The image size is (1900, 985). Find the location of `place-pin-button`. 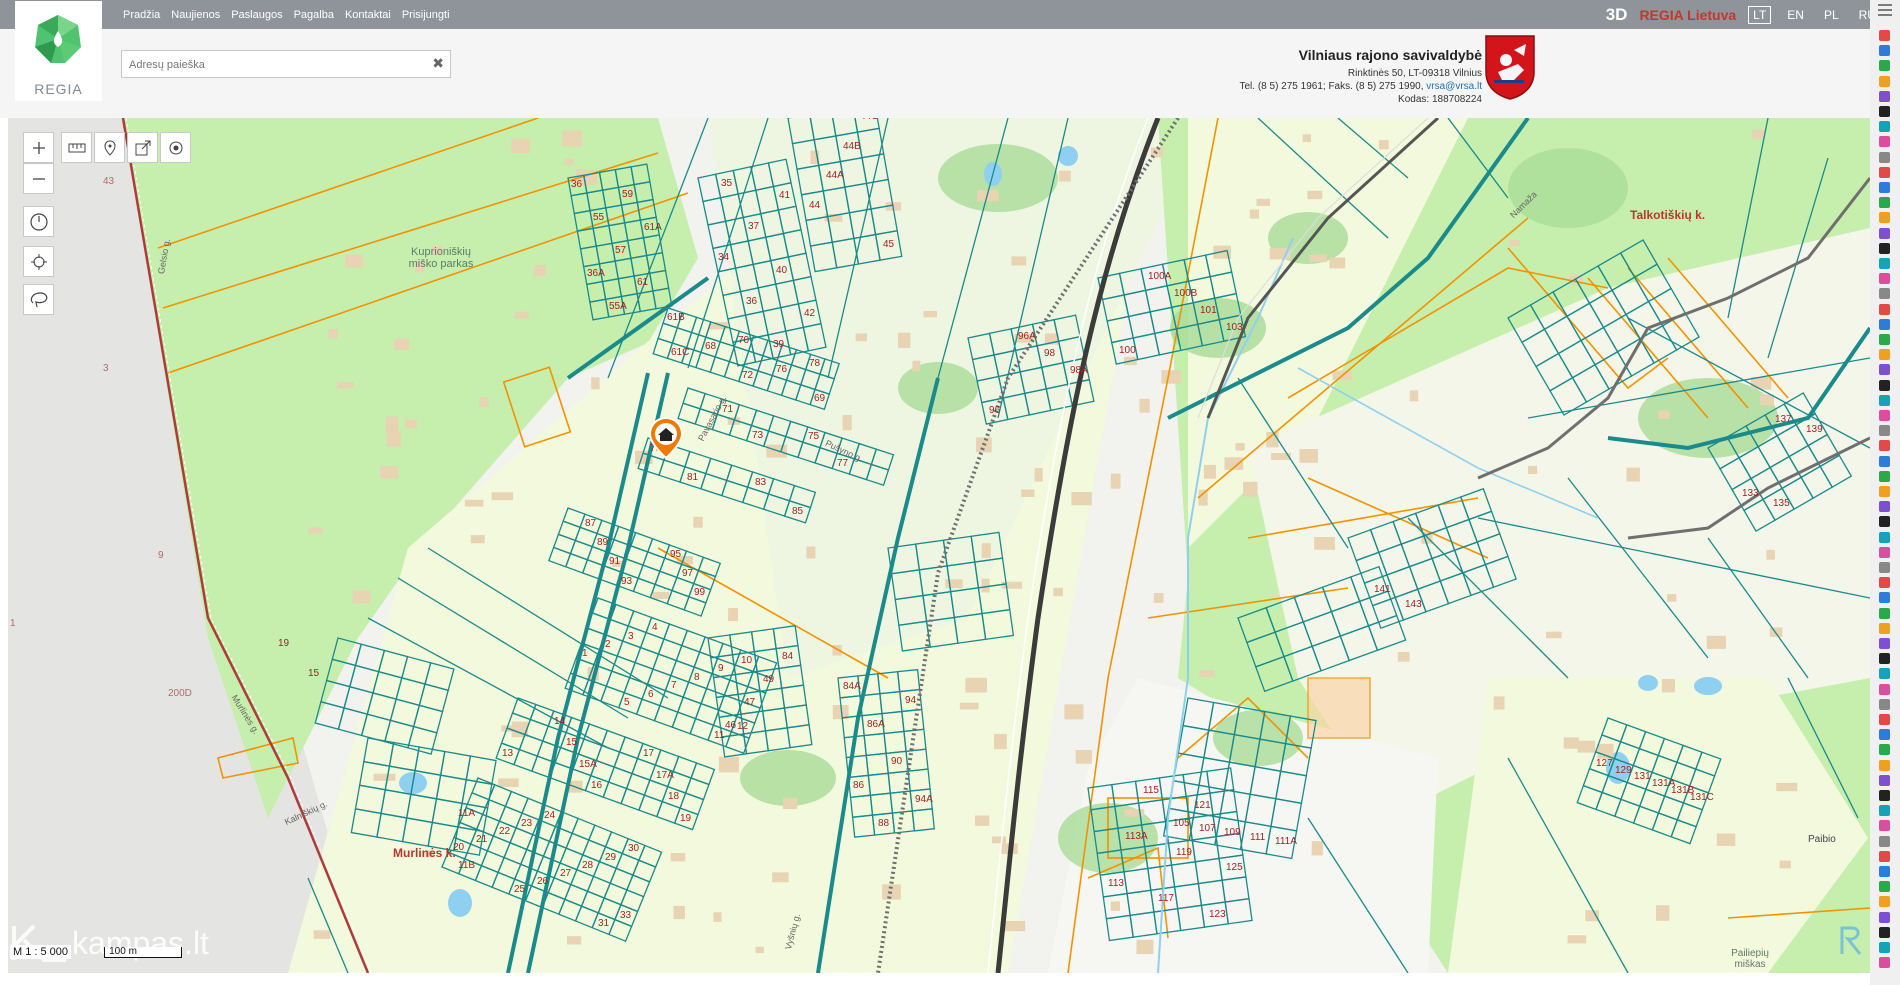

place-pin-button is located at coordinates (109, 147).